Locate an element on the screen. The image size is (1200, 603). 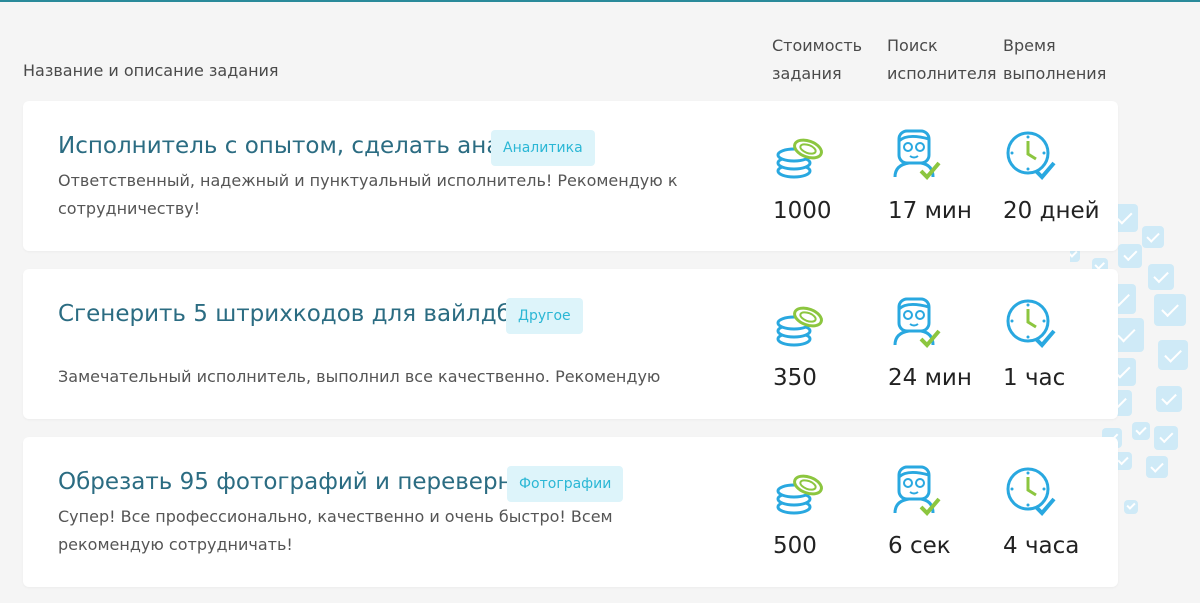
header-cost-line1: Стоимость is located at coordinates (817, 45).